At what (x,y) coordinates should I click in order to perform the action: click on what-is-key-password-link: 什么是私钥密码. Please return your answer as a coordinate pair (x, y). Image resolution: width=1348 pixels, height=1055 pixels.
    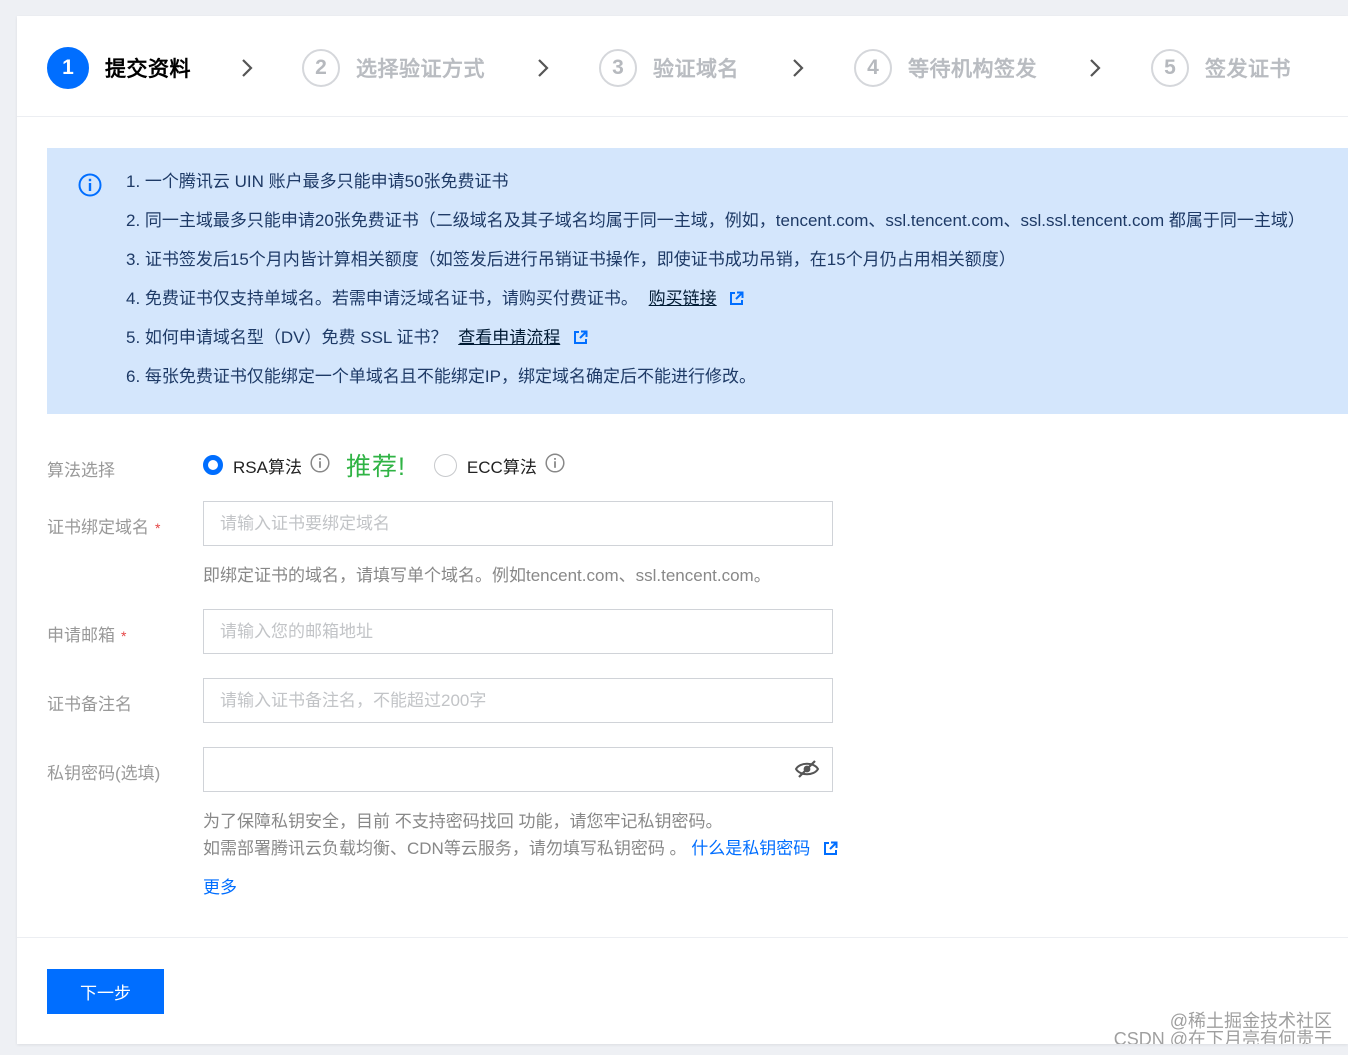
    Looking at the image, I should click on (750, 848).